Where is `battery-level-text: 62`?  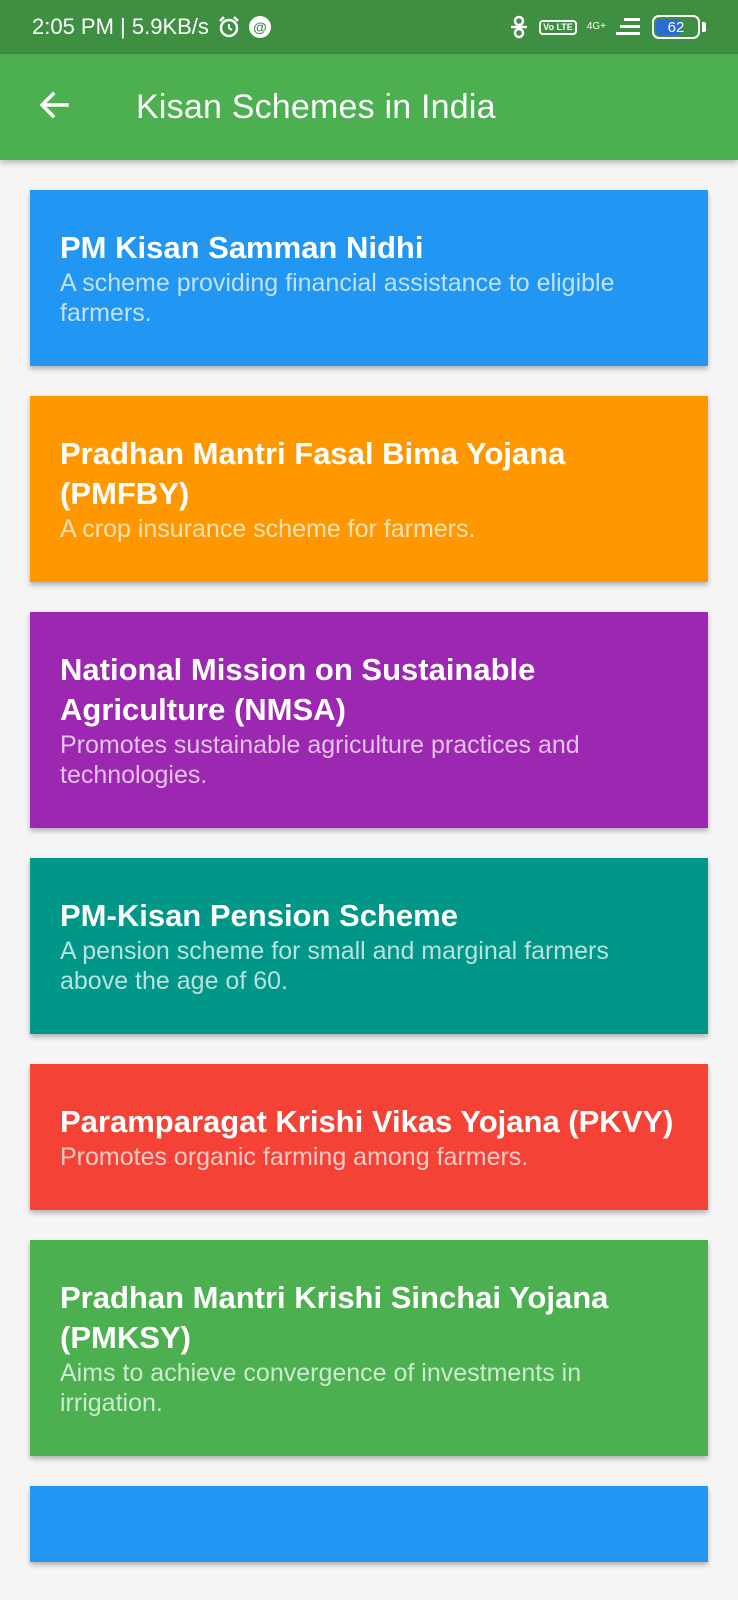 battery-level-text: 62 is located at coordinates (676, 27).